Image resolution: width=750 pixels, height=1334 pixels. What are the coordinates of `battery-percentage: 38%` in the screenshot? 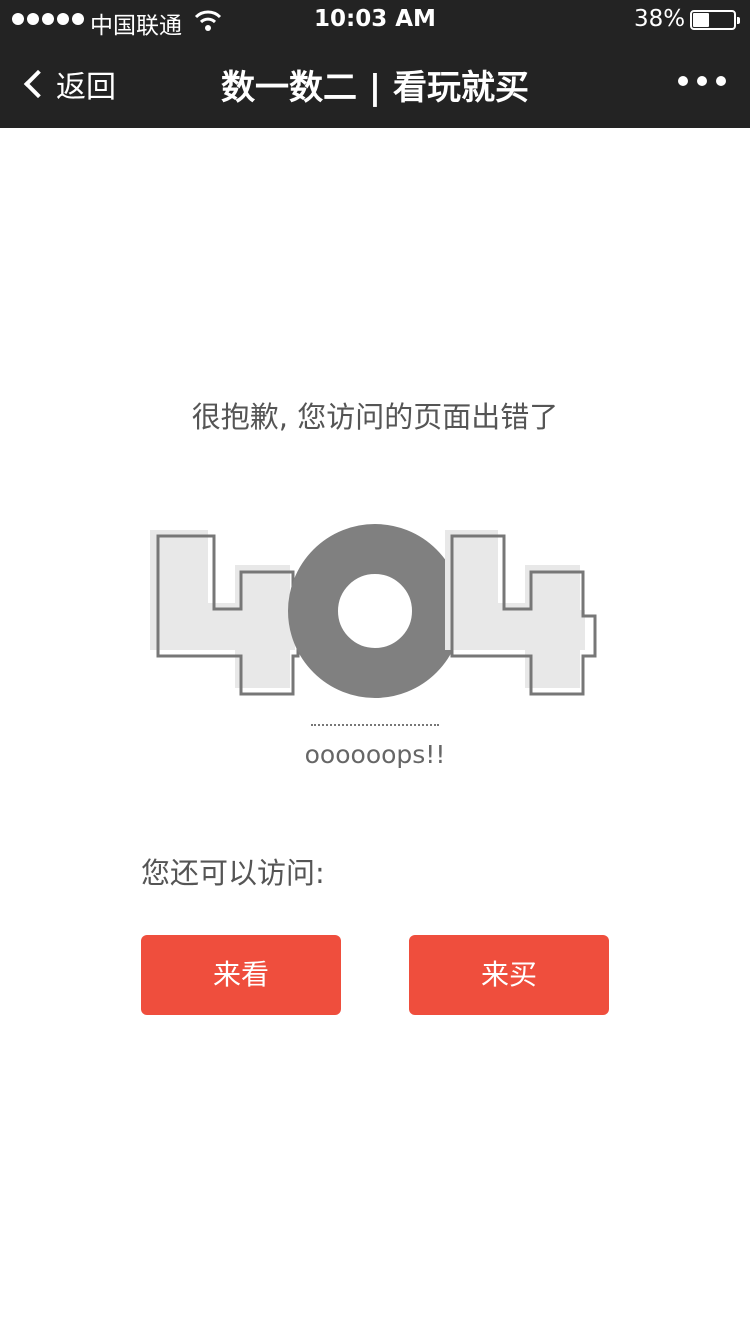 It's located at (660, 19).